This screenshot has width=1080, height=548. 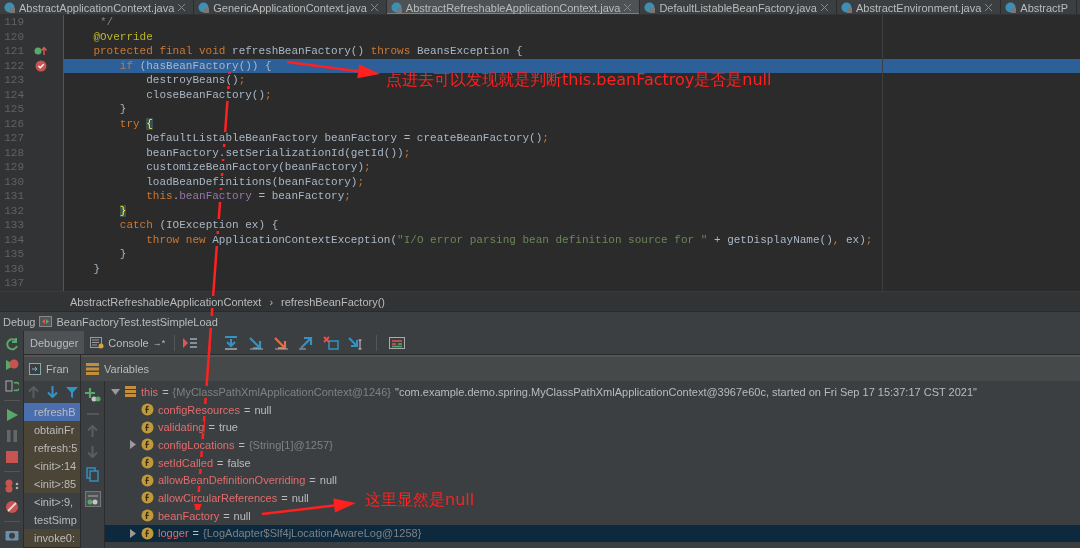 What do you see at coordinates (186, 462) in the screenshot?
I see `variable-name: setIdCalled` at bounding box center [186, 462].